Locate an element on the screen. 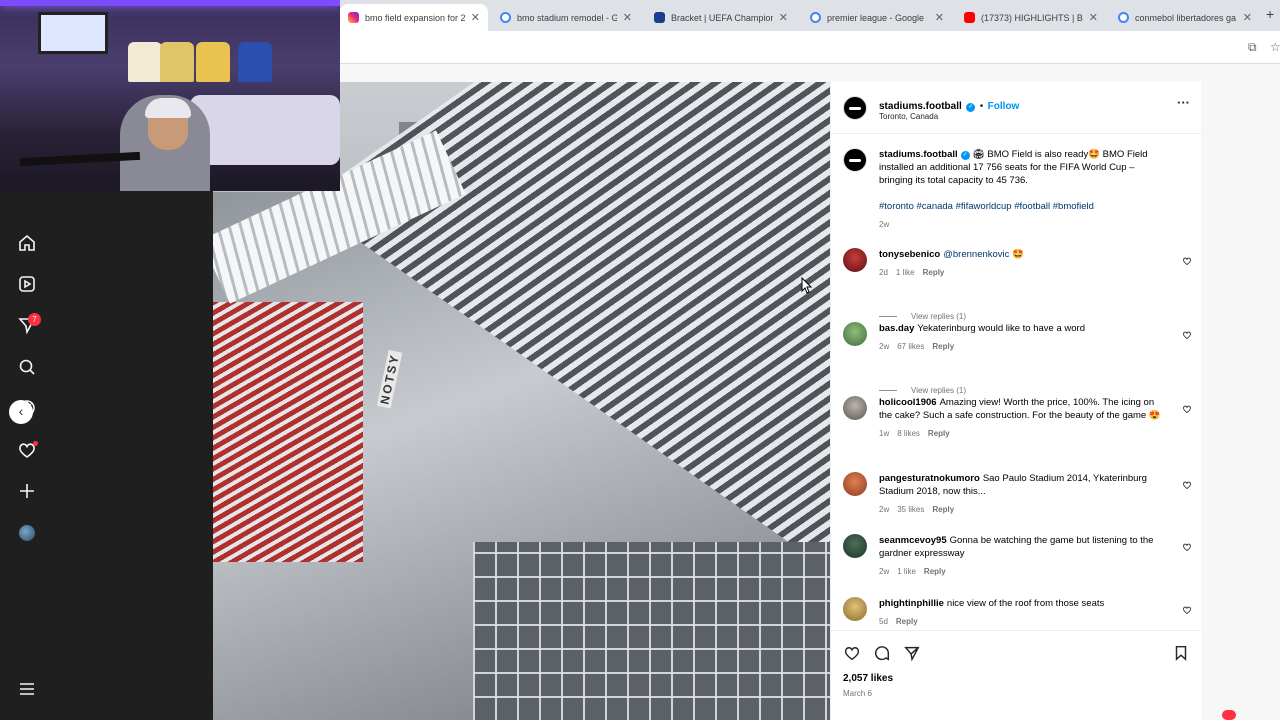  save-bookmark-icon is located at coordinates (1181, 653).